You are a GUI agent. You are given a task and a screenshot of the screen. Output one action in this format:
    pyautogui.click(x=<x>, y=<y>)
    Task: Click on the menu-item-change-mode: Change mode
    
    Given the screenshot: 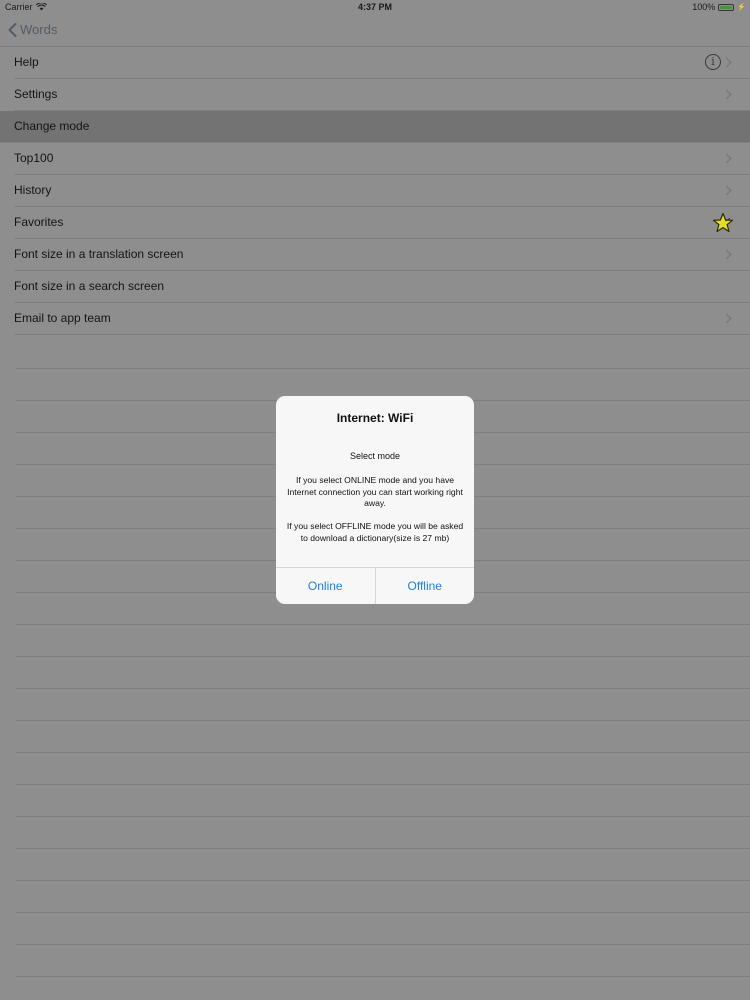 What is the action you would take?
    pyautogui.click(x=375, y=127)
    